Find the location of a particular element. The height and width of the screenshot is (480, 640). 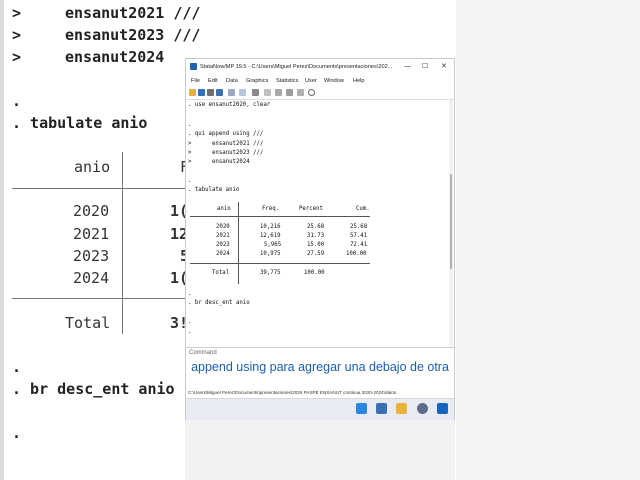

results-tab-cmd: . tabulate anio is located at coordinates (214, 190).